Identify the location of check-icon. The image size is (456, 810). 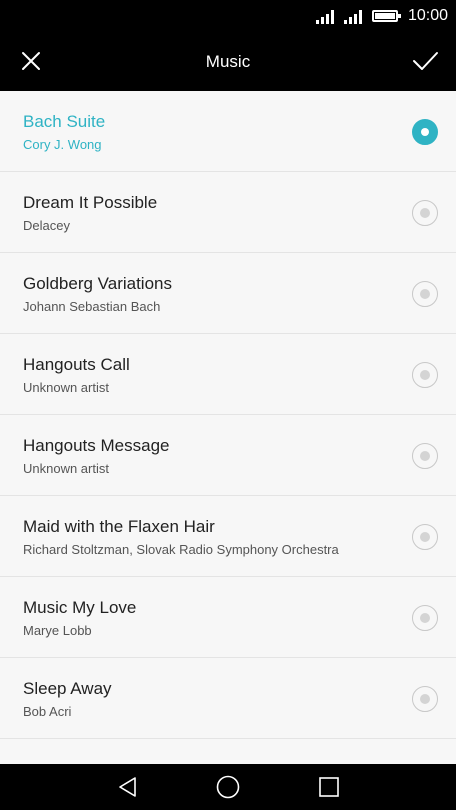
(425, 61).